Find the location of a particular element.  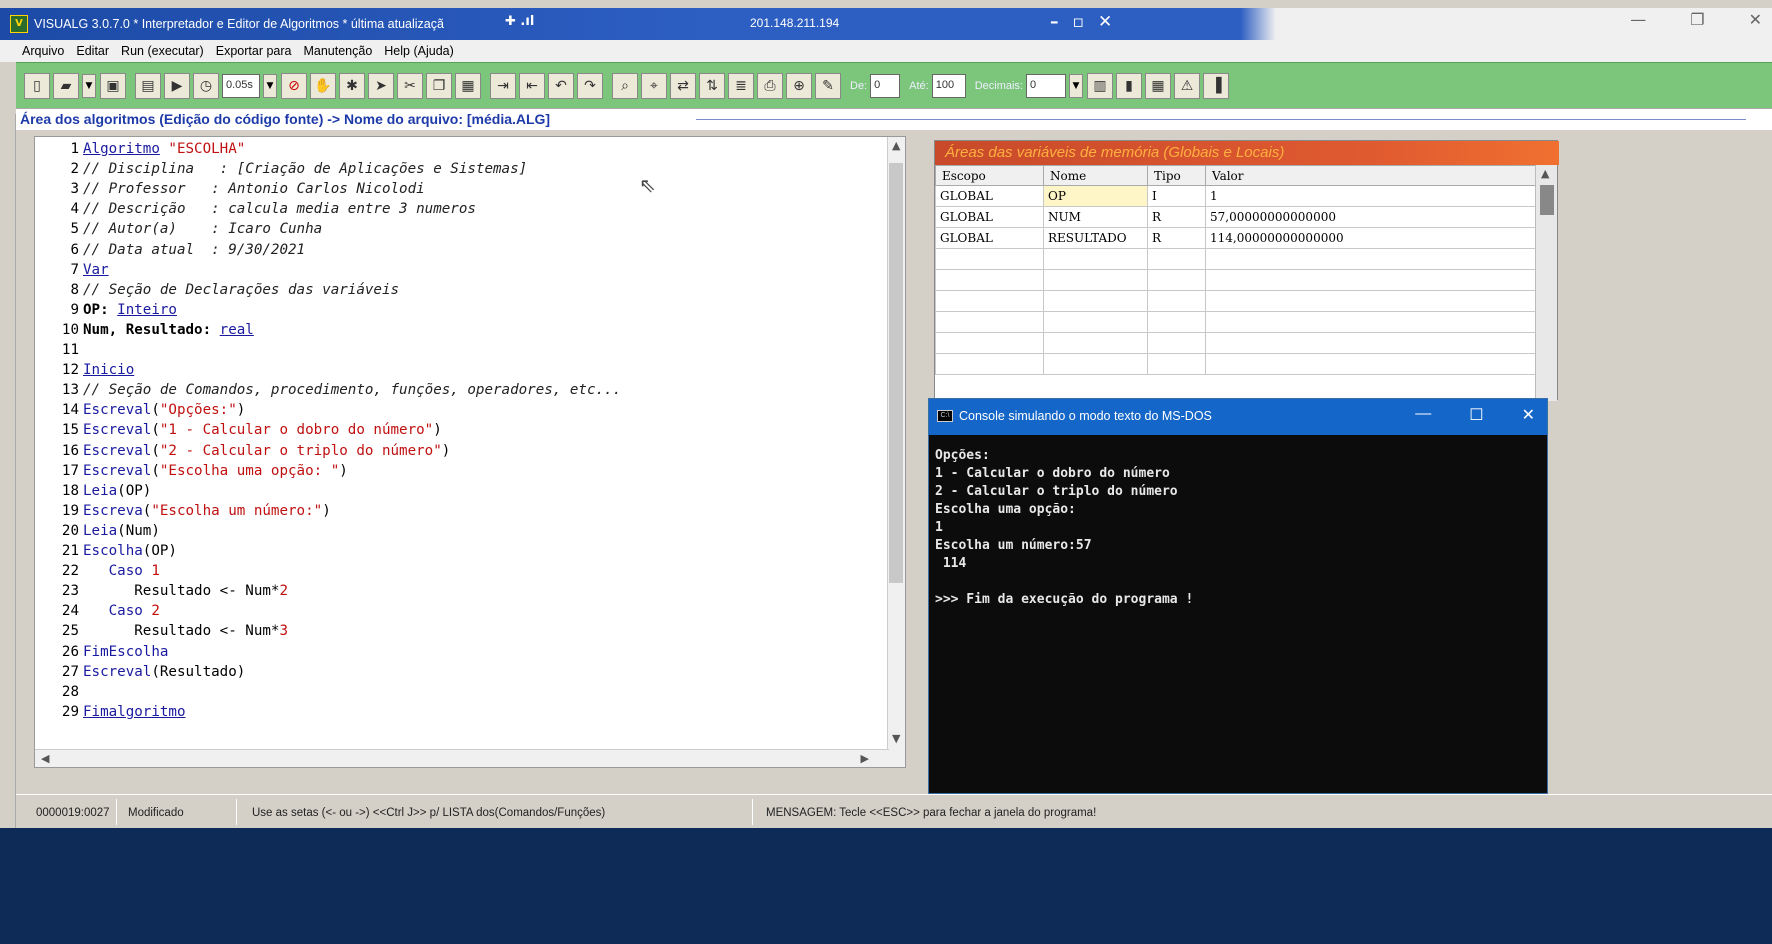

calculator-icon: ▥ is located at coordinates (1100, 86).